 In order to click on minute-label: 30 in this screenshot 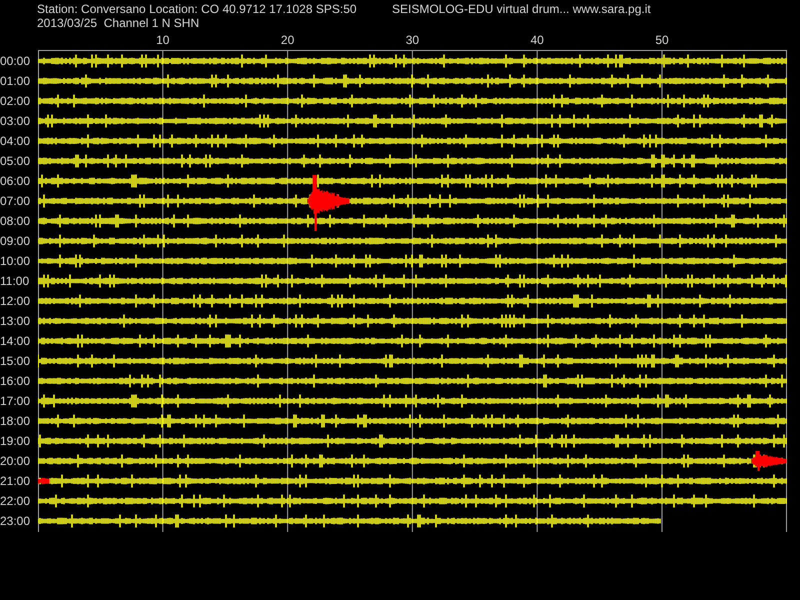, I will do `click(413, 40)`.